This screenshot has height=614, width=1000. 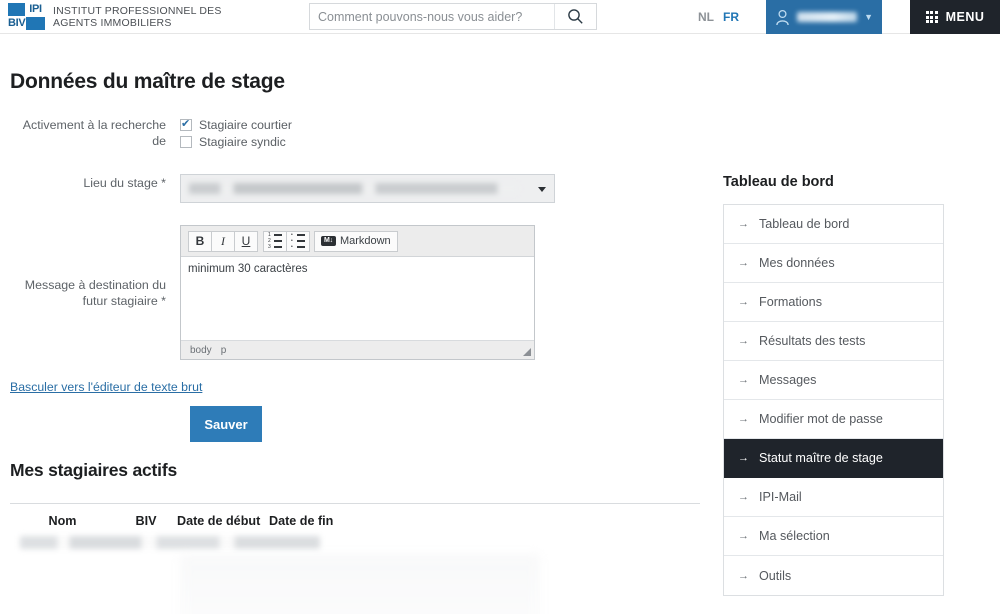 What do you see at coordinates (445, 141) in the screenshot?
I see `checkbox-row-syndic: Stagiaire syndic` at bounding box center [445, 141].